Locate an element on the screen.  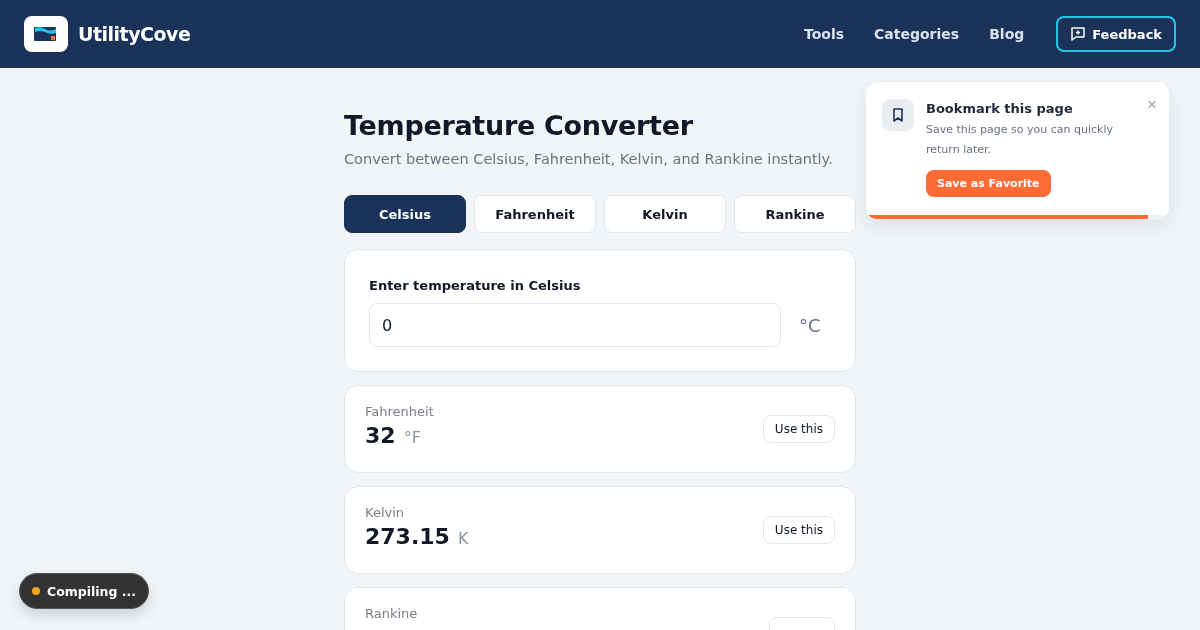
result-name: Kelvin is located at coordinates (385, 512).